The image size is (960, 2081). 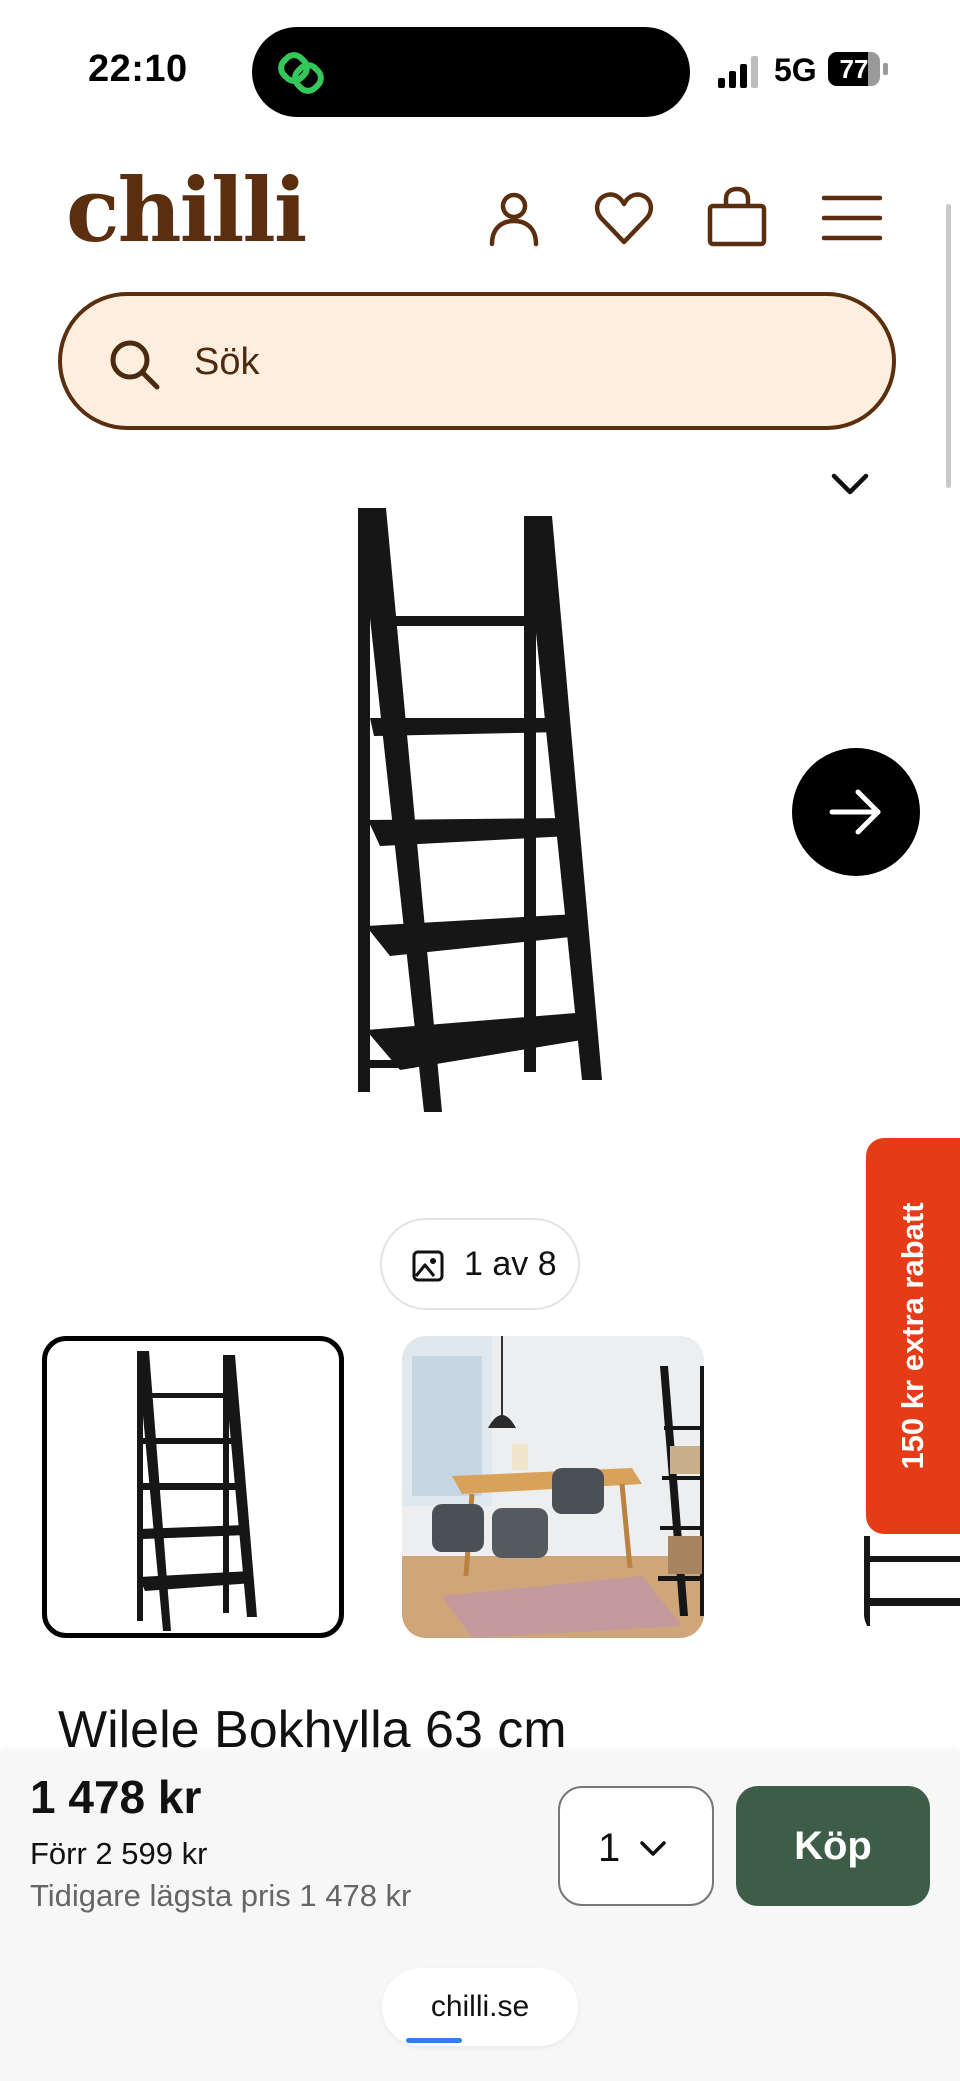 I want to click on cellular-signal-icon, so click(x=741, y=72).